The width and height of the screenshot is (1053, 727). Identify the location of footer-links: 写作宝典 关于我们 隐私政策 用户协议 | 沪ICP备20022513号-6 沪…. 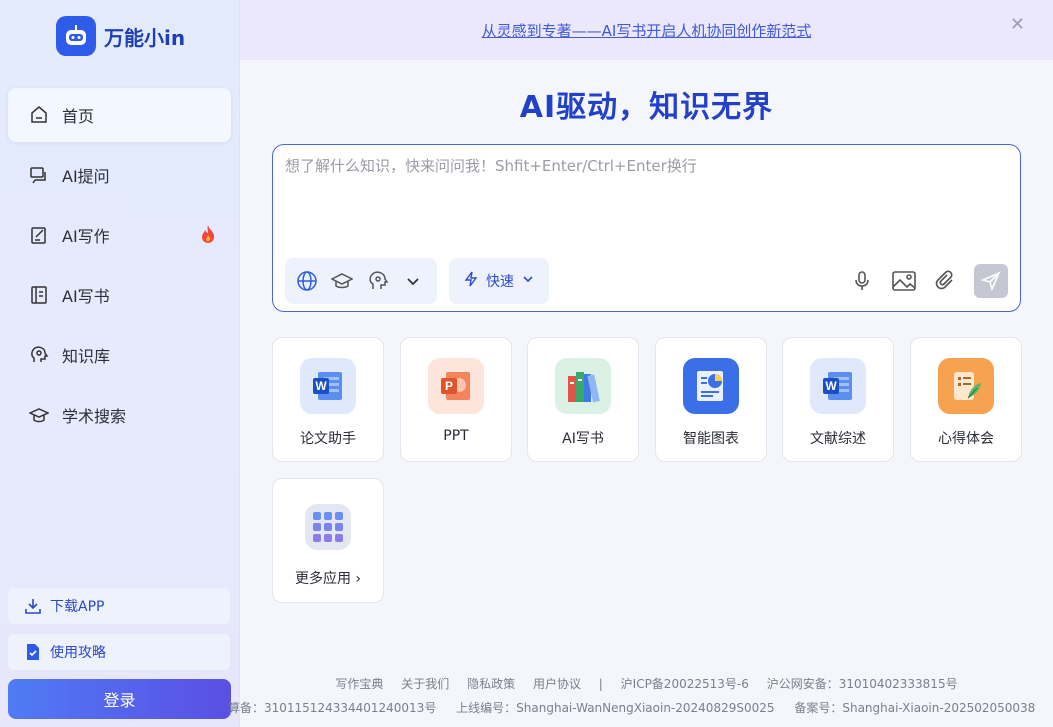
(646, 683).